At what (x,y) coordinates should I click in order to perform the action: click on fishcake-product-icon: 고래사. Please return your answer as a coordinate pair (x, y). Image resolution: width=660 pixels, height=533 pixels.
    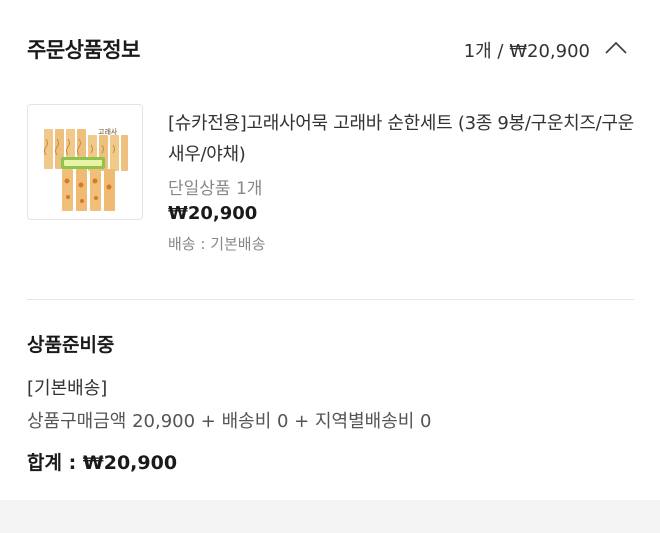
    Looking at the image, I should click on (87, 169).